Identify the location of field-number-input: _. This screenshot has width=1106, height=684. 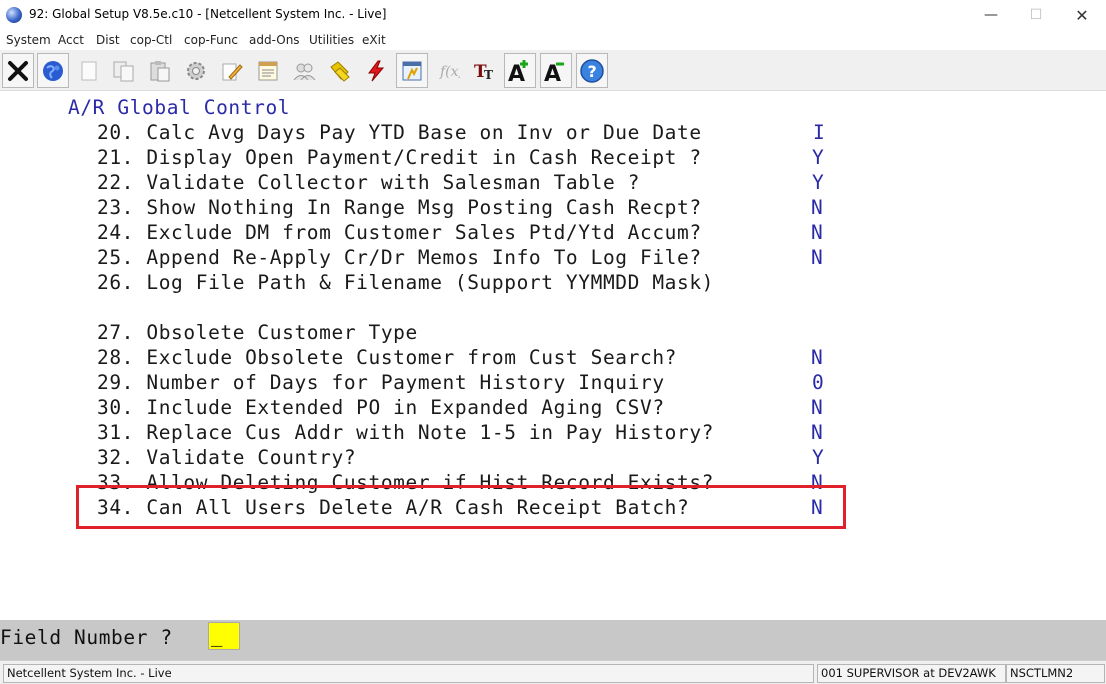
(224, 636).